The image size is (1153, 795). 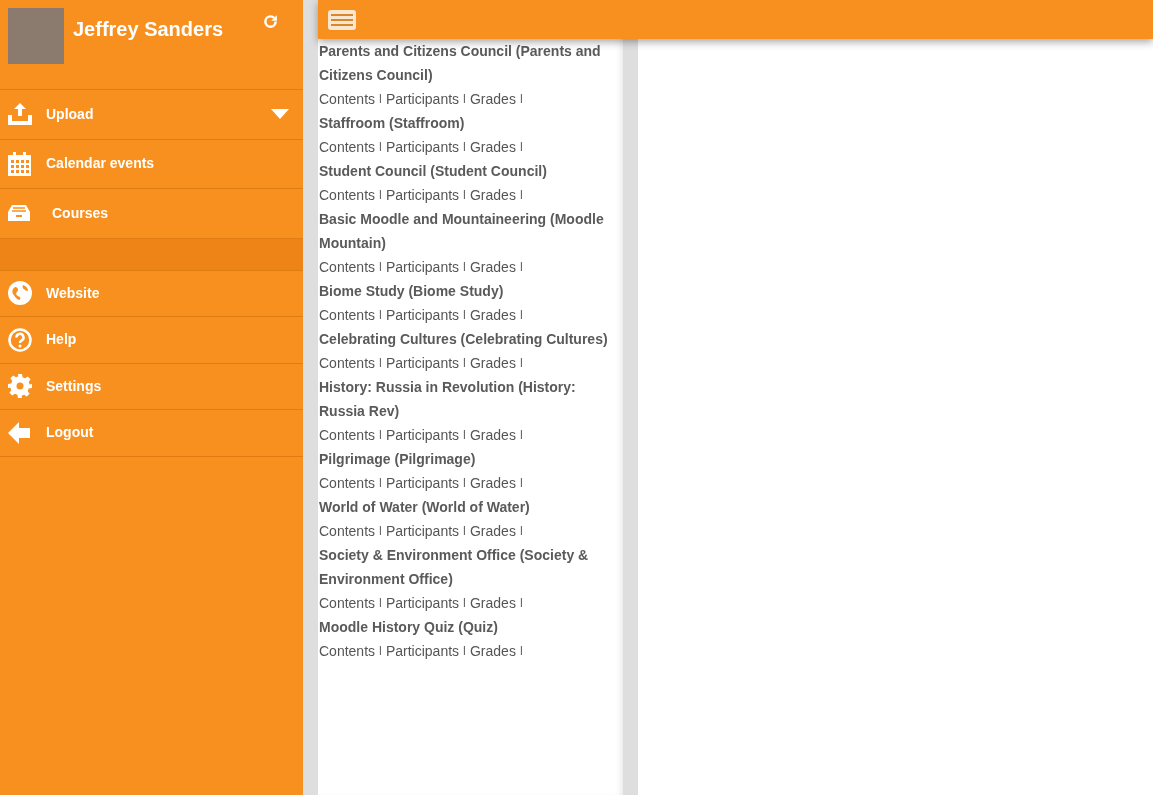 I want to click on menu-label: Settings, so click(x=74, y=386).